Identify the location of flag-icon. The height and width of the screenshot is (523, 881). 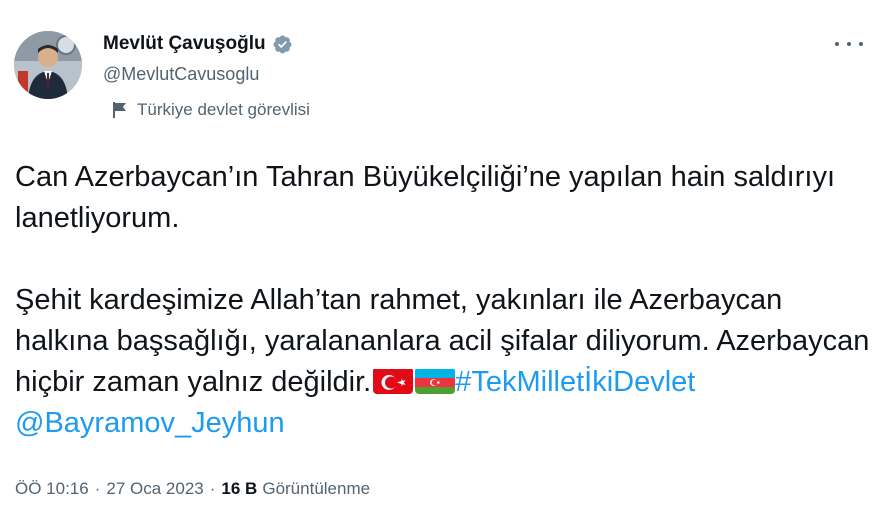
(119, 110).